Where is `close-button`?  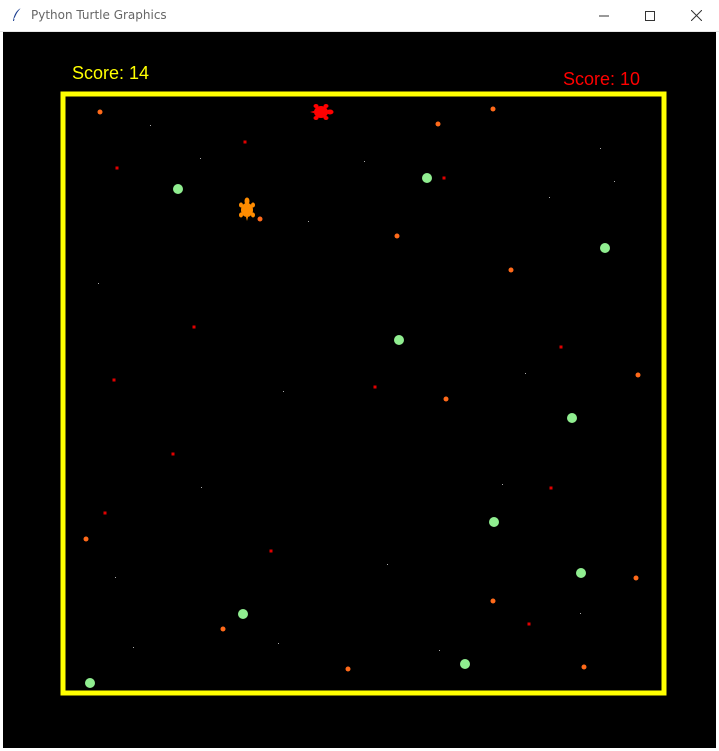 close-button is located at coordinates (696, 15).